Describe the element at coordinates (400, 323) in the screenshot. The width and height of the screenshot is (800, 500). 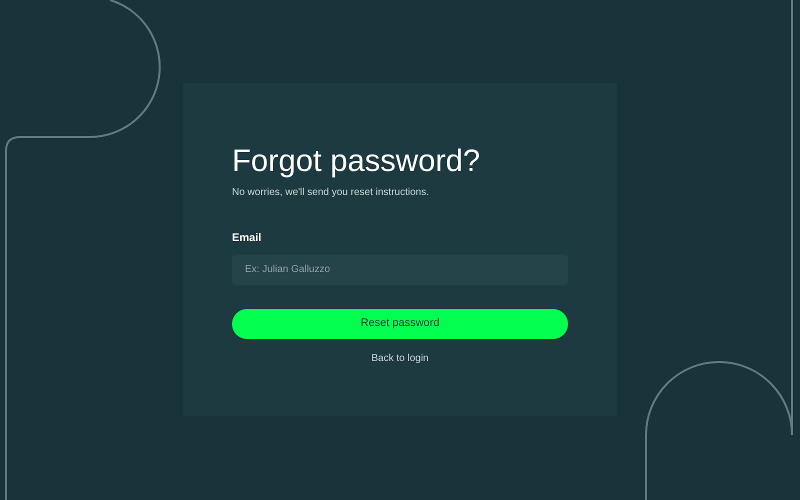
I see `reset-password-button: Reset password` at that location.